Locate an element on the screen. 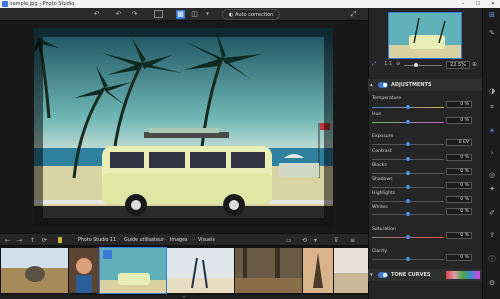  split-view-icon: ◫ is located at coordinates (194, 14).